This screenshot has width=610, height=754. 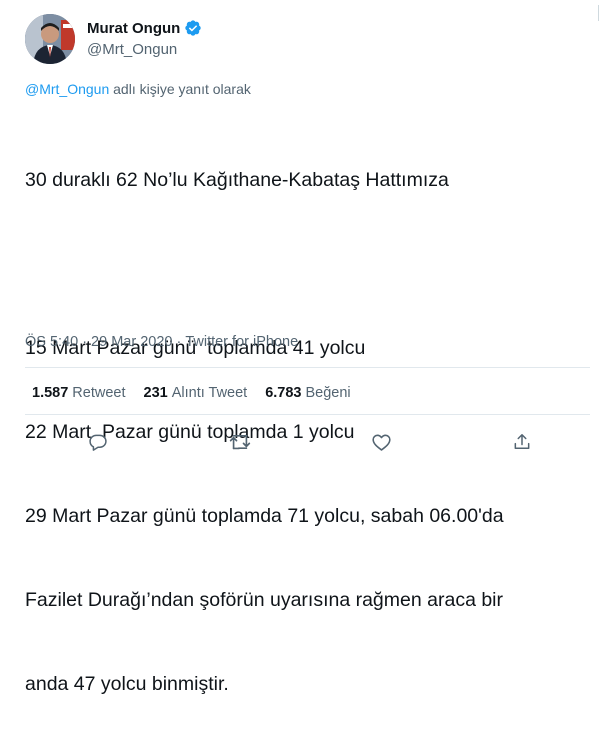 I want to click on retweet-count-link: 1.587 Retweet, so click(x=79, y=393).